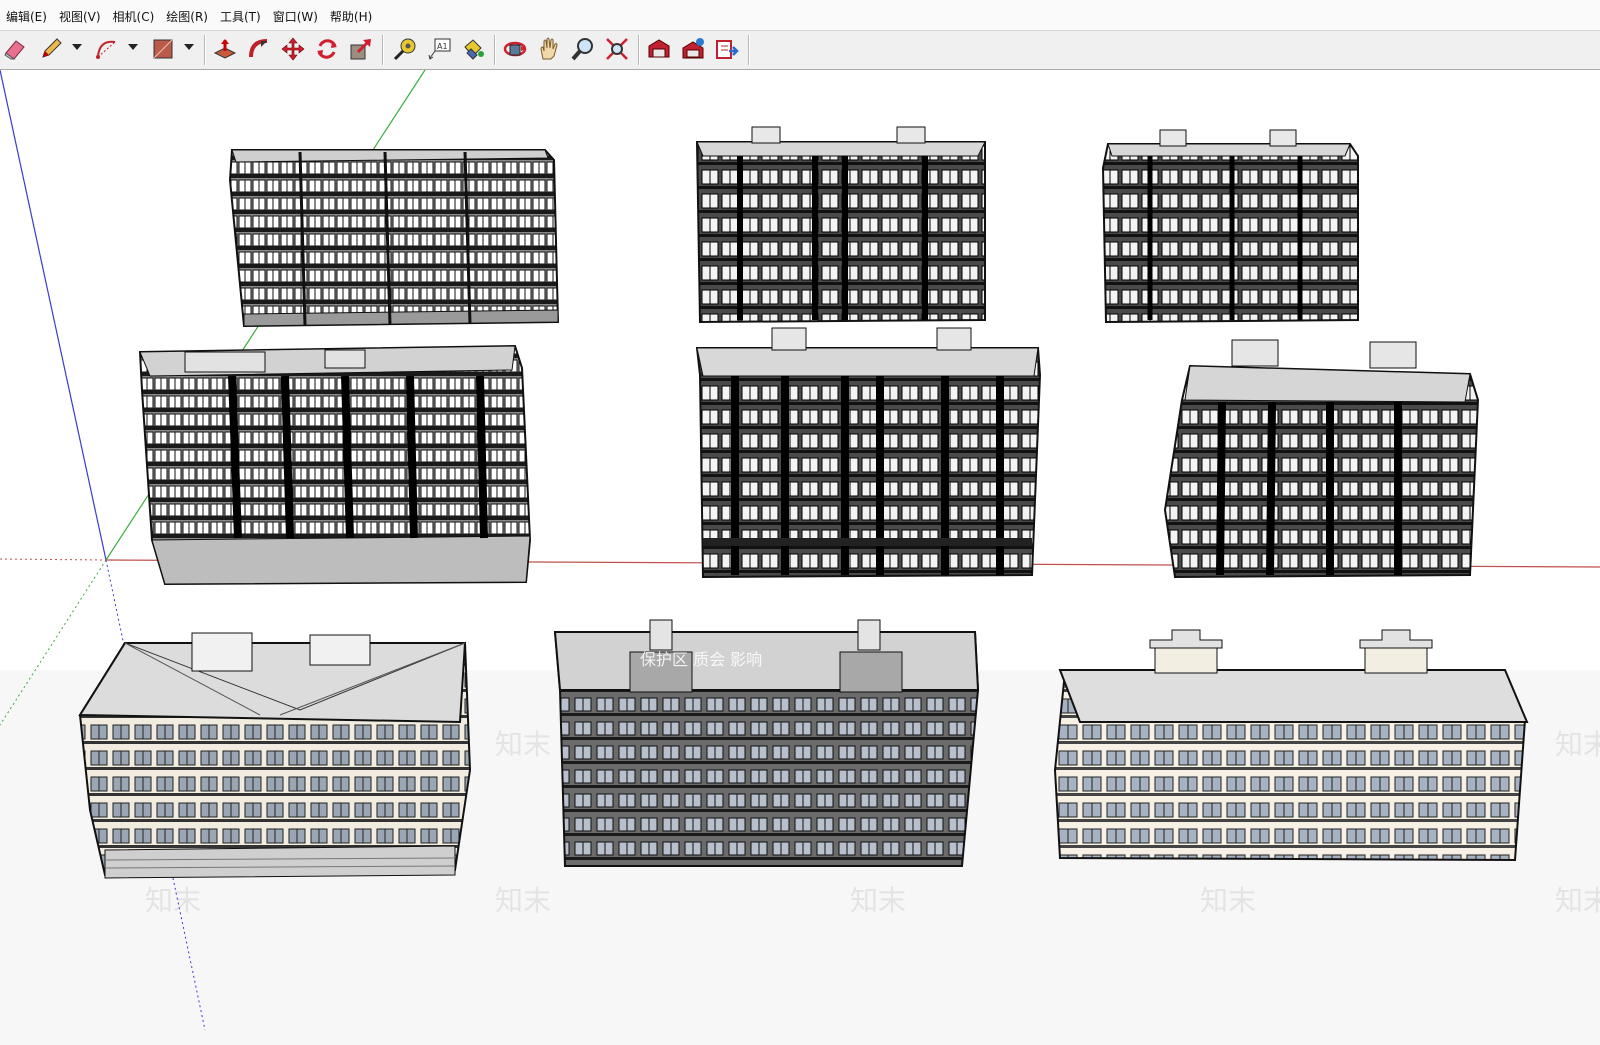  Describe the element at coordinates (583, 49) in the screenshot. I see `zoom-icon` at that location.